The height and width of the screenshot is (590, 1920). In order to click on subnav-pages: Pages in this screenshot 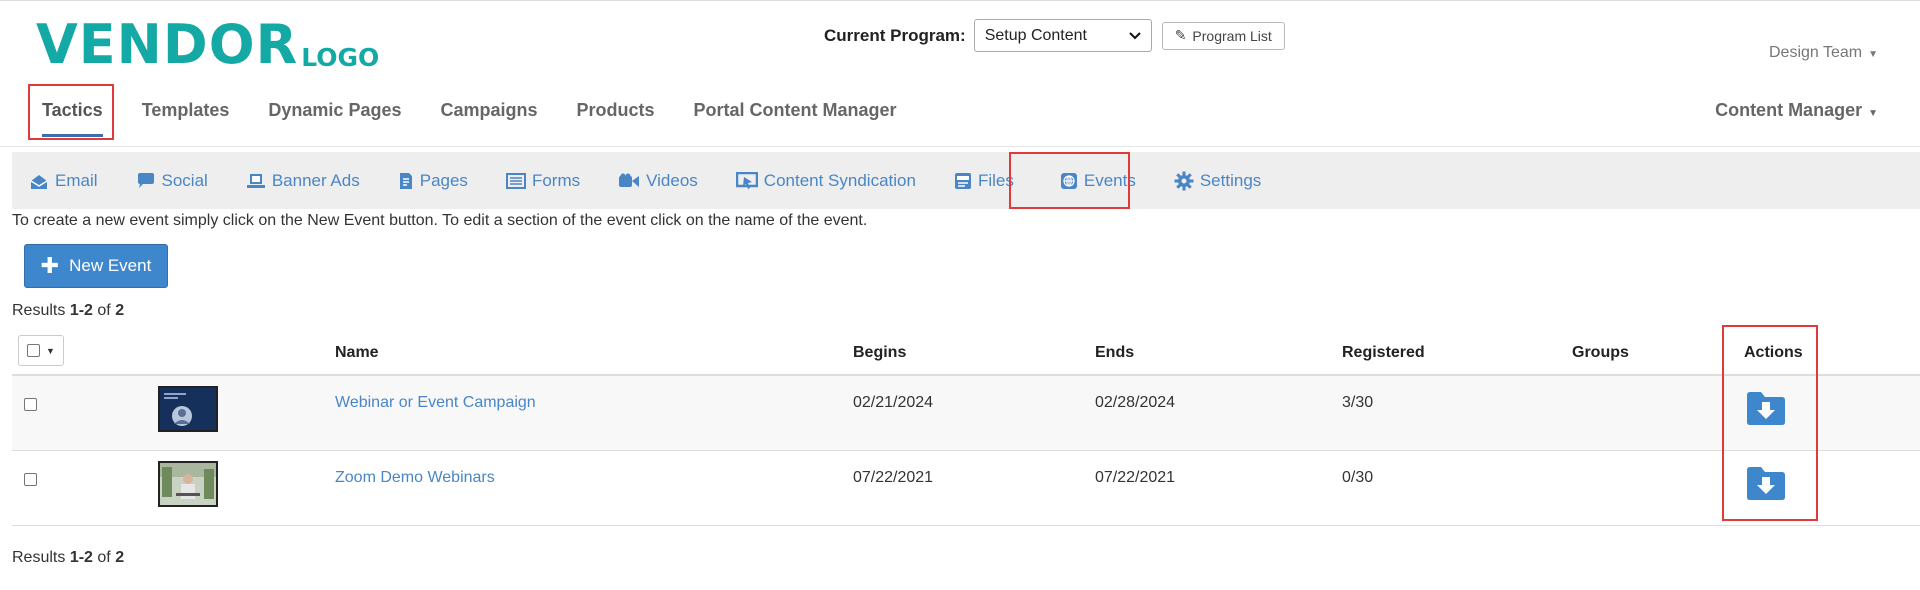, I will do `click(433, 181)`.